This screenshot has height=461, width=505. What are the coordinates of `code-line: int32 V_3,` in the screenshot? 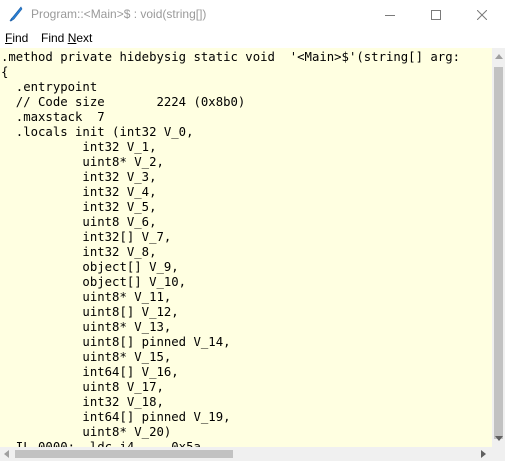 It's located at (79, 177).